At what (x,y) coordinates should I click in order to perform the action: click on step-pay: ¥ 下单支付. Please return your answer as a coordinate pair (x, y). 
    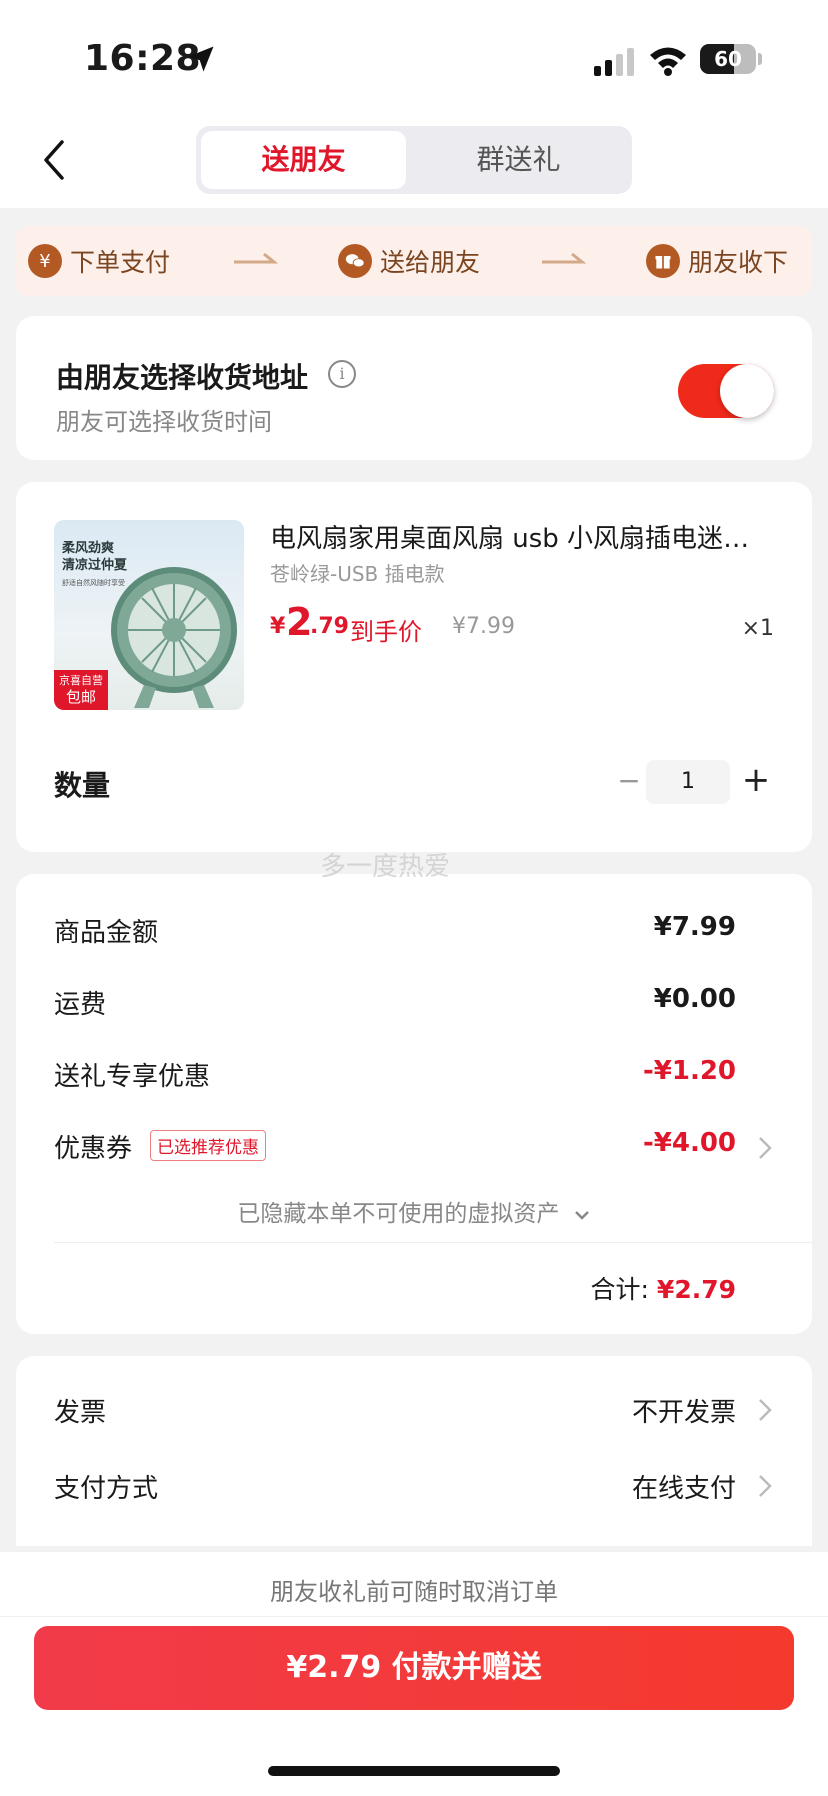
    Looking at the image, I should click on (99, 261).